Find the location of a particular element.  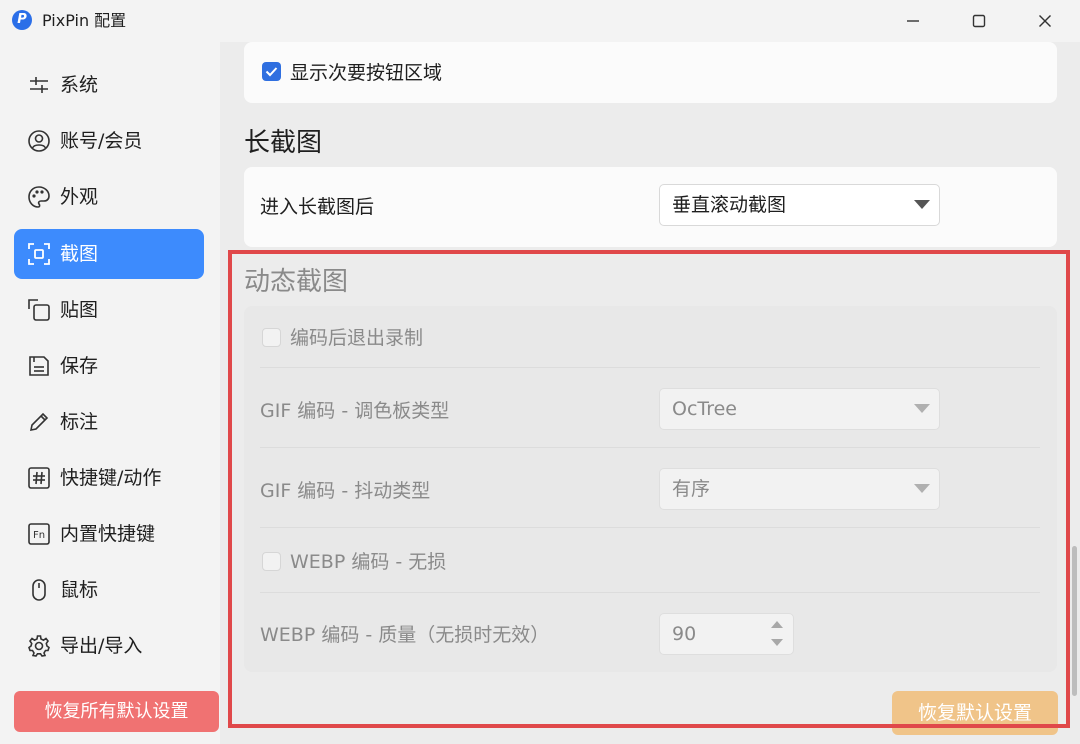

exit-after-encode-checkbox is located at coordinates (271, 337).